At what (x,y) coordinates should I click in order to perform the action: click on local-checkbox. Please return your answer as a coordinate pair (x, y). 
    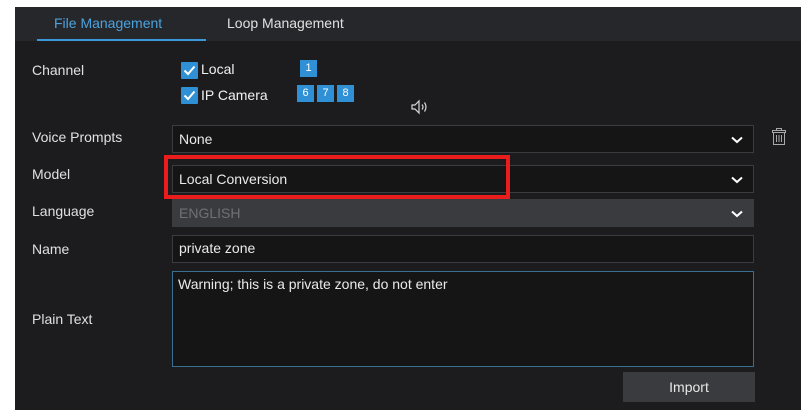
    Looking at the image, I should click on (189, 70).